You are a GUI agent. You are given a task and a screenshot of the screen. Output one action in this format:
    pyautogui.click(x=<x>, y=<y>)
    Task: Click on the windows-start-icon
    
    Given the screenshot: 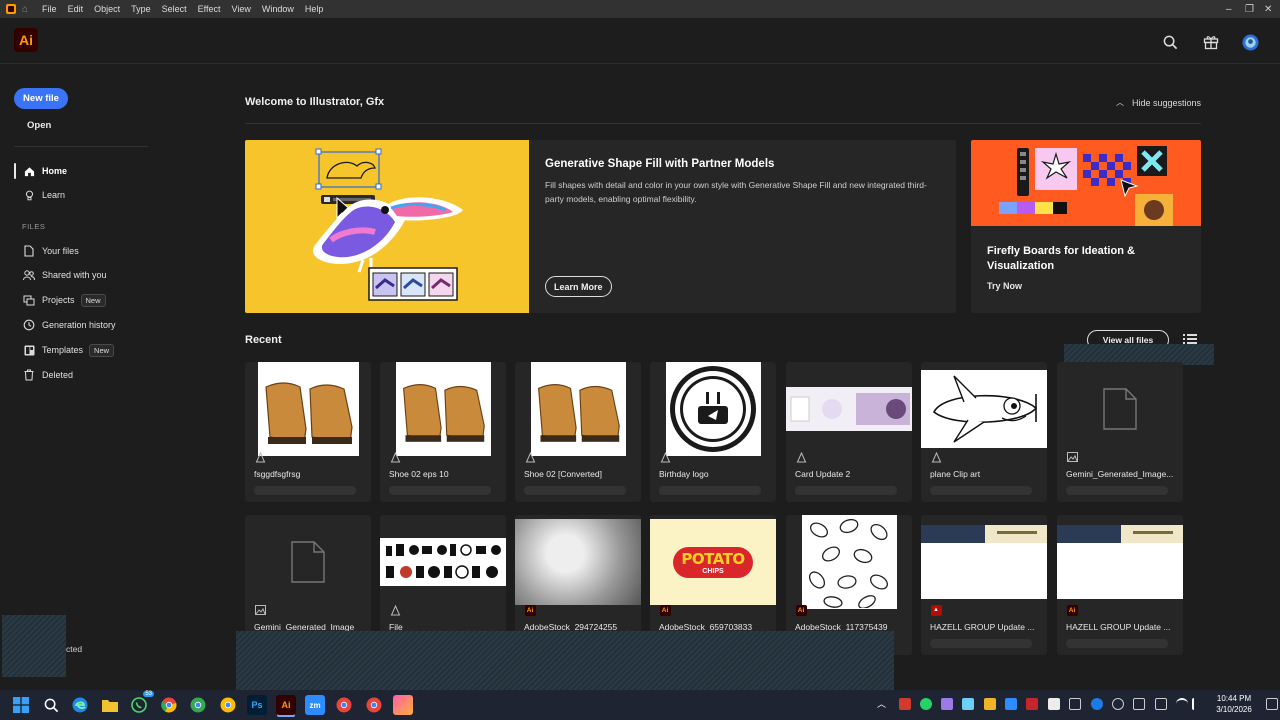 What is the action you would take?
    pyautogui.click(x=21, y=705)
    